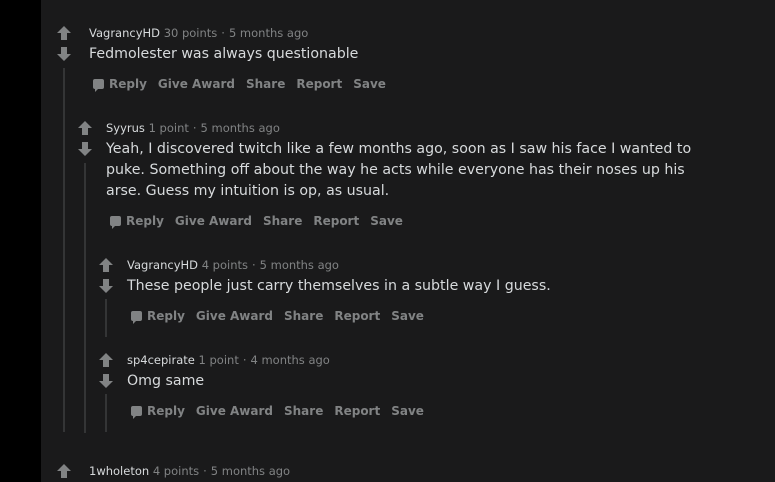  I want to click on comment-meta: sp4cepirate 1 point · 4 months ago, so click(228, 360).